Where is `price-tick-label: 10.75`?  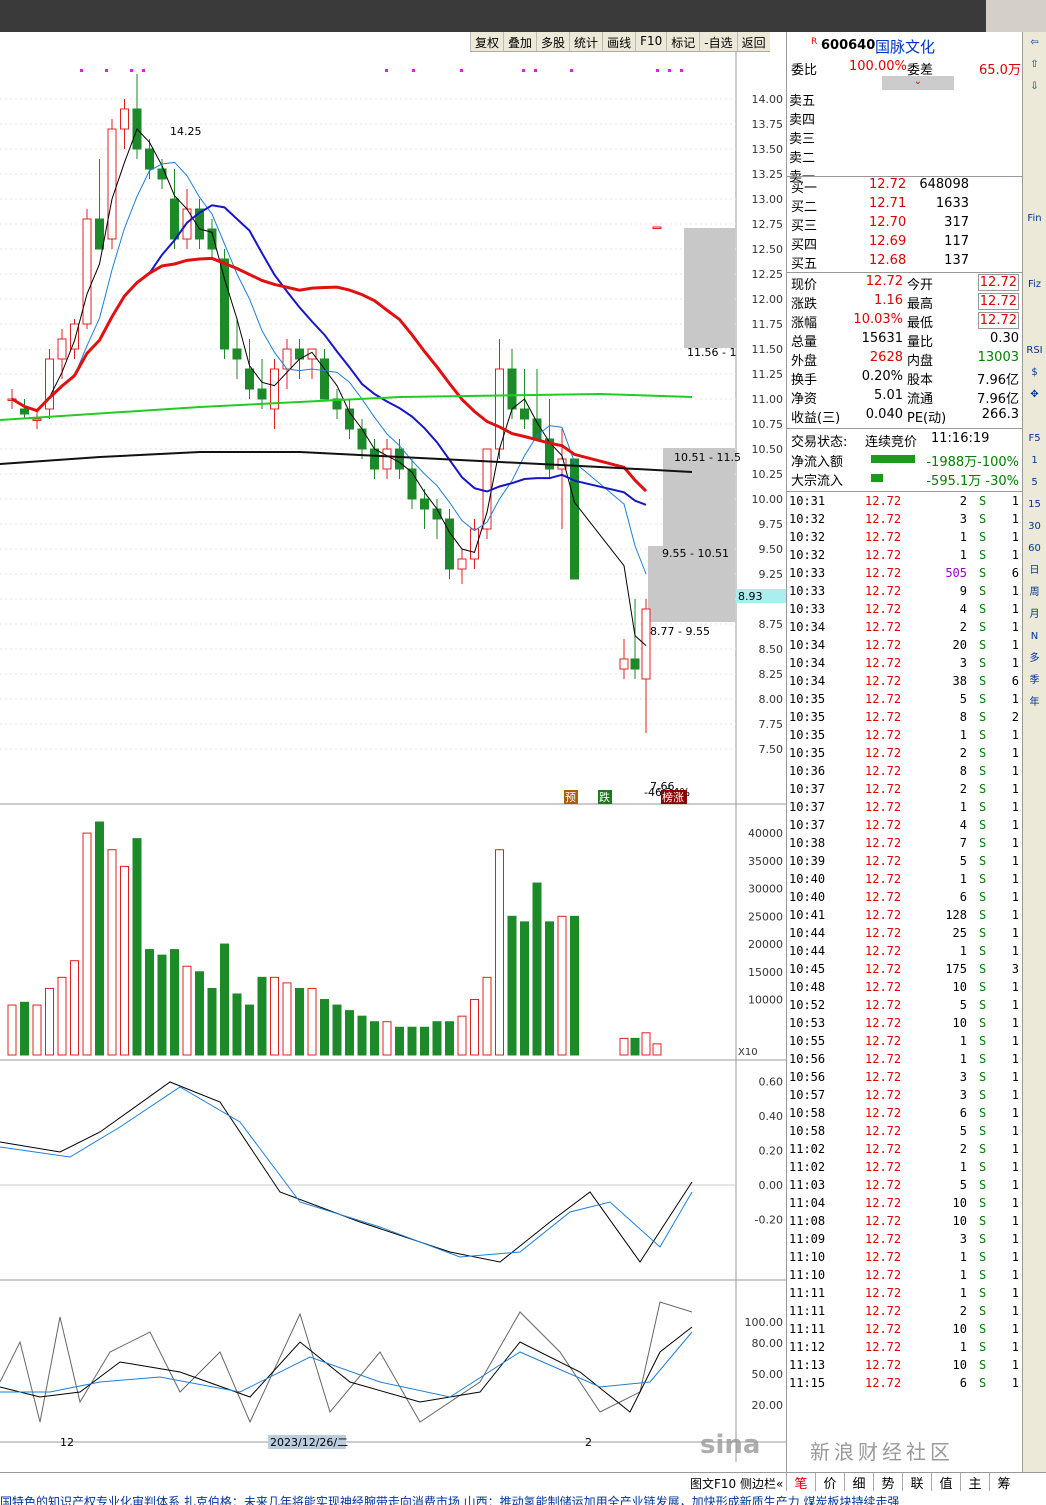
price-tick-label: 10.75 is located at coordinates (768, 424).